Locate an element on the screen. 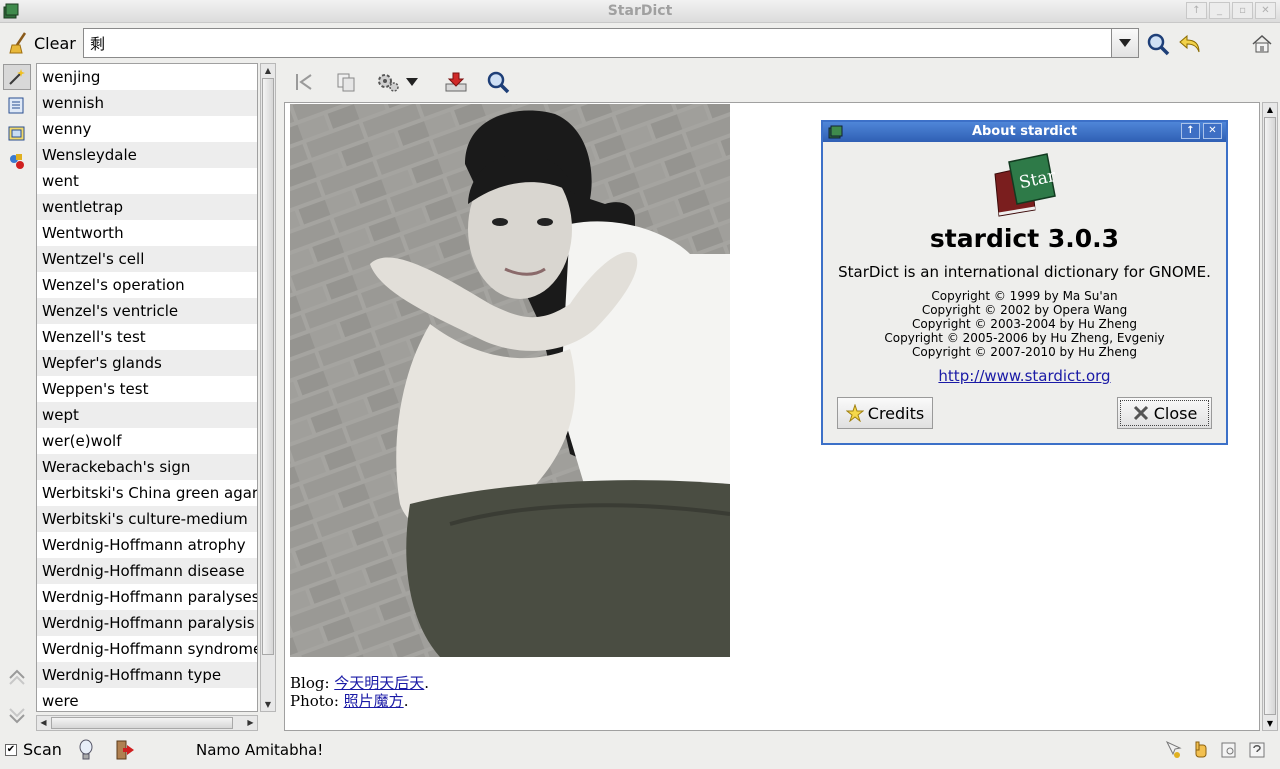  jump-to-top-button is located at coordinates (304, 82).